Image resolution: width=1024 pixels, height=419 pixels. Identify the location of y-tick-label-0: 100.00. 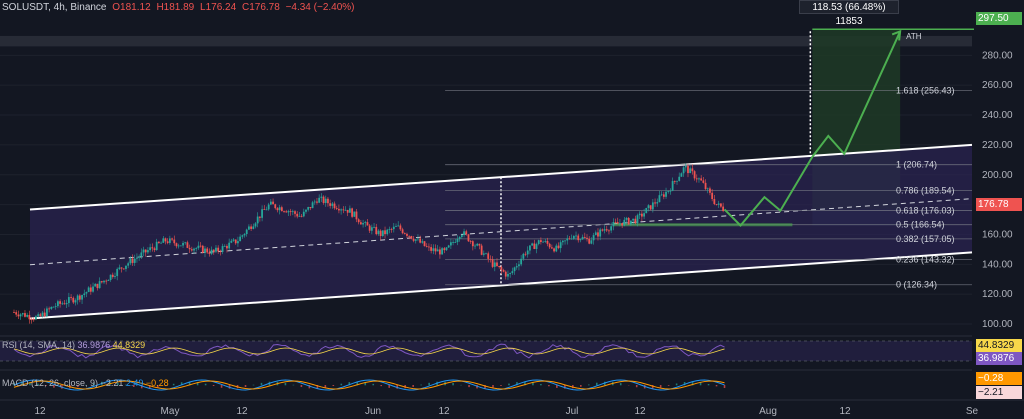
(997, 324).